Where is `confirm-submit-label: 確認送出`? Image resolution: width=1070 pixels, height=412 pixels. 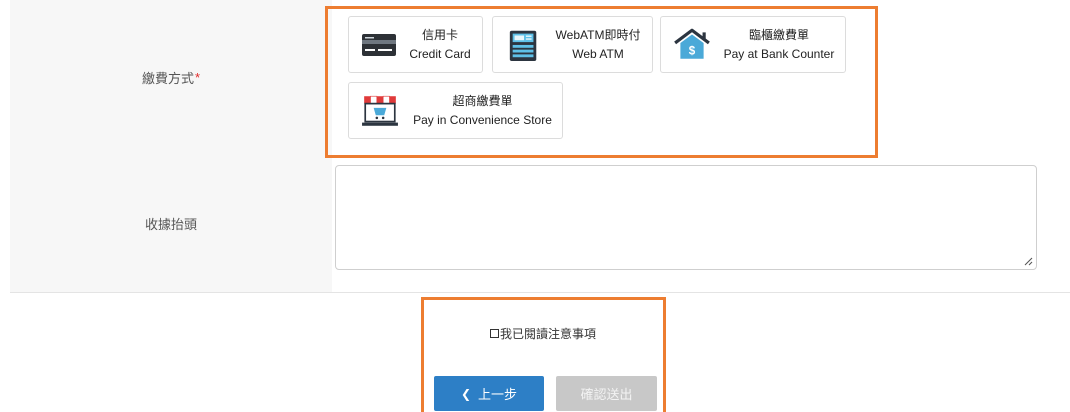 confirm-submit-label: 確認送出 is located at coordinates (606, 394).